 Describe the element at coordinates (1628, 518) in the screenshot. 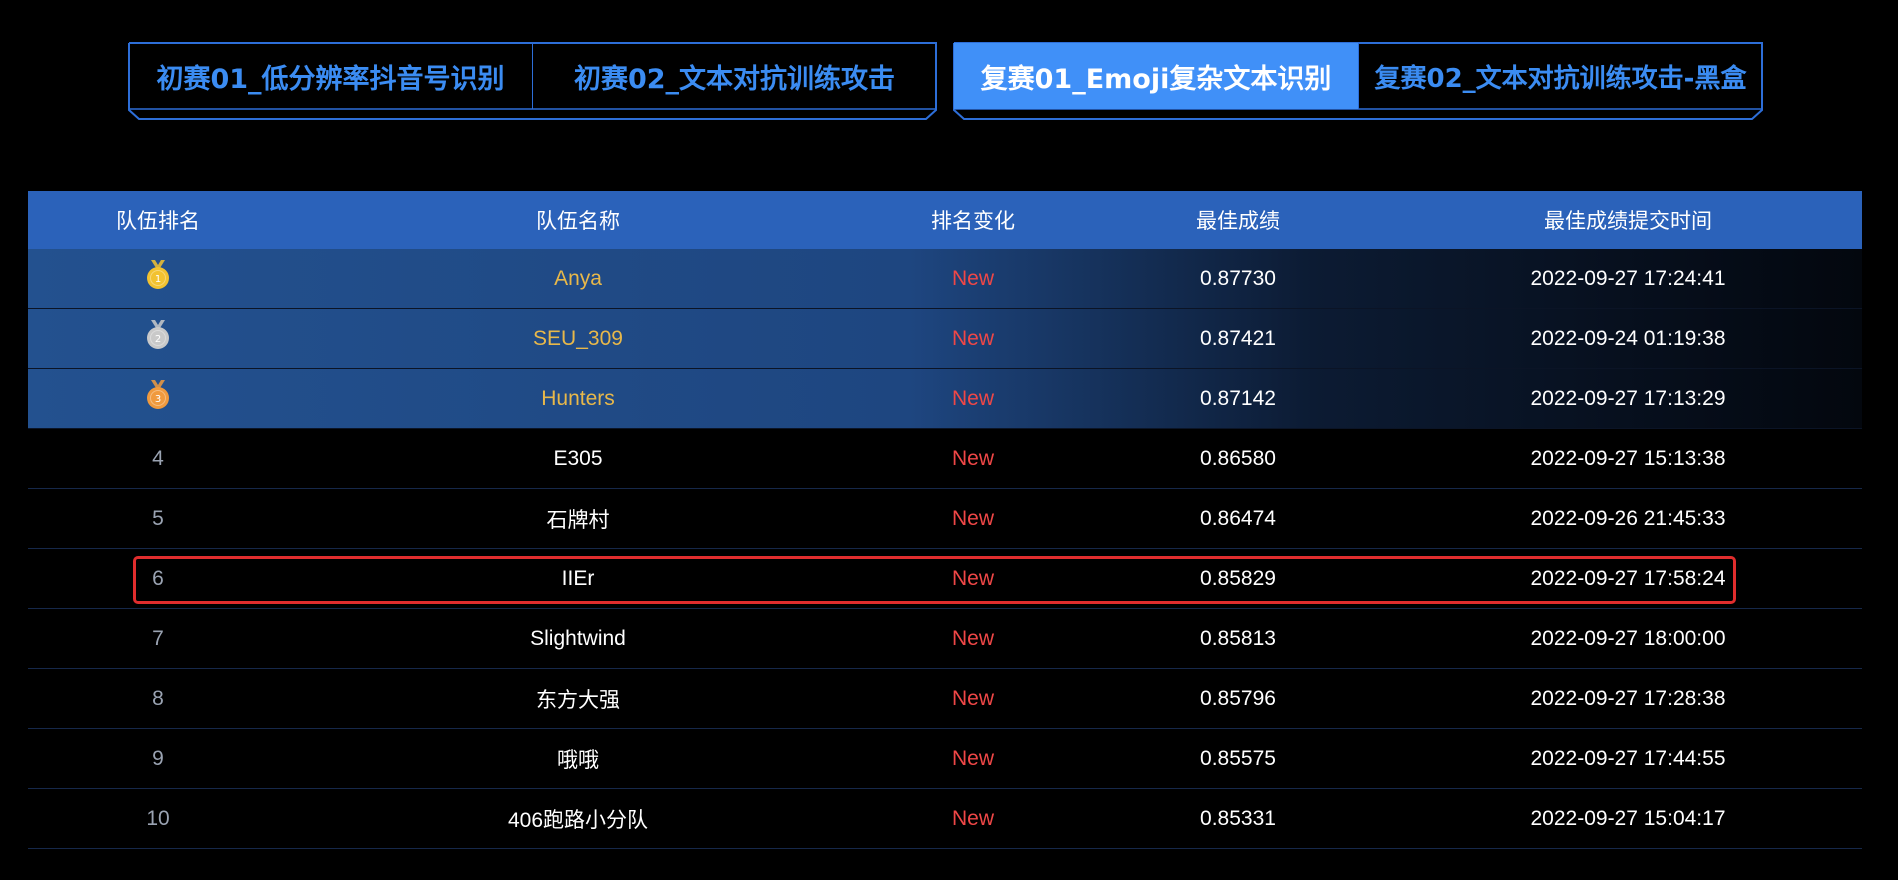

I see `submit-time: 2022-09-26 21:45:33` at that location.